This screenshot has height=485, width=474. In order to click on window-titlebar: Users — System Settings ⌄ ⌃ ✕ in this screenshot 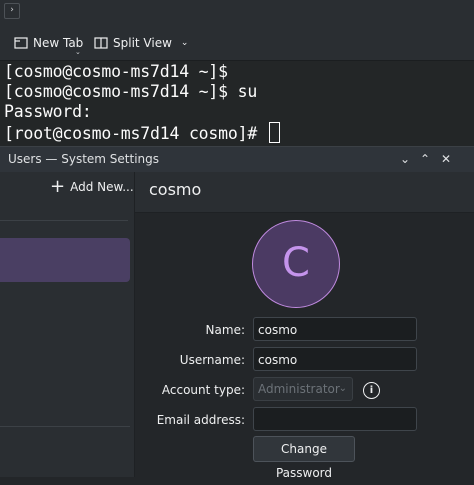, I will do `click(237, 159)`.